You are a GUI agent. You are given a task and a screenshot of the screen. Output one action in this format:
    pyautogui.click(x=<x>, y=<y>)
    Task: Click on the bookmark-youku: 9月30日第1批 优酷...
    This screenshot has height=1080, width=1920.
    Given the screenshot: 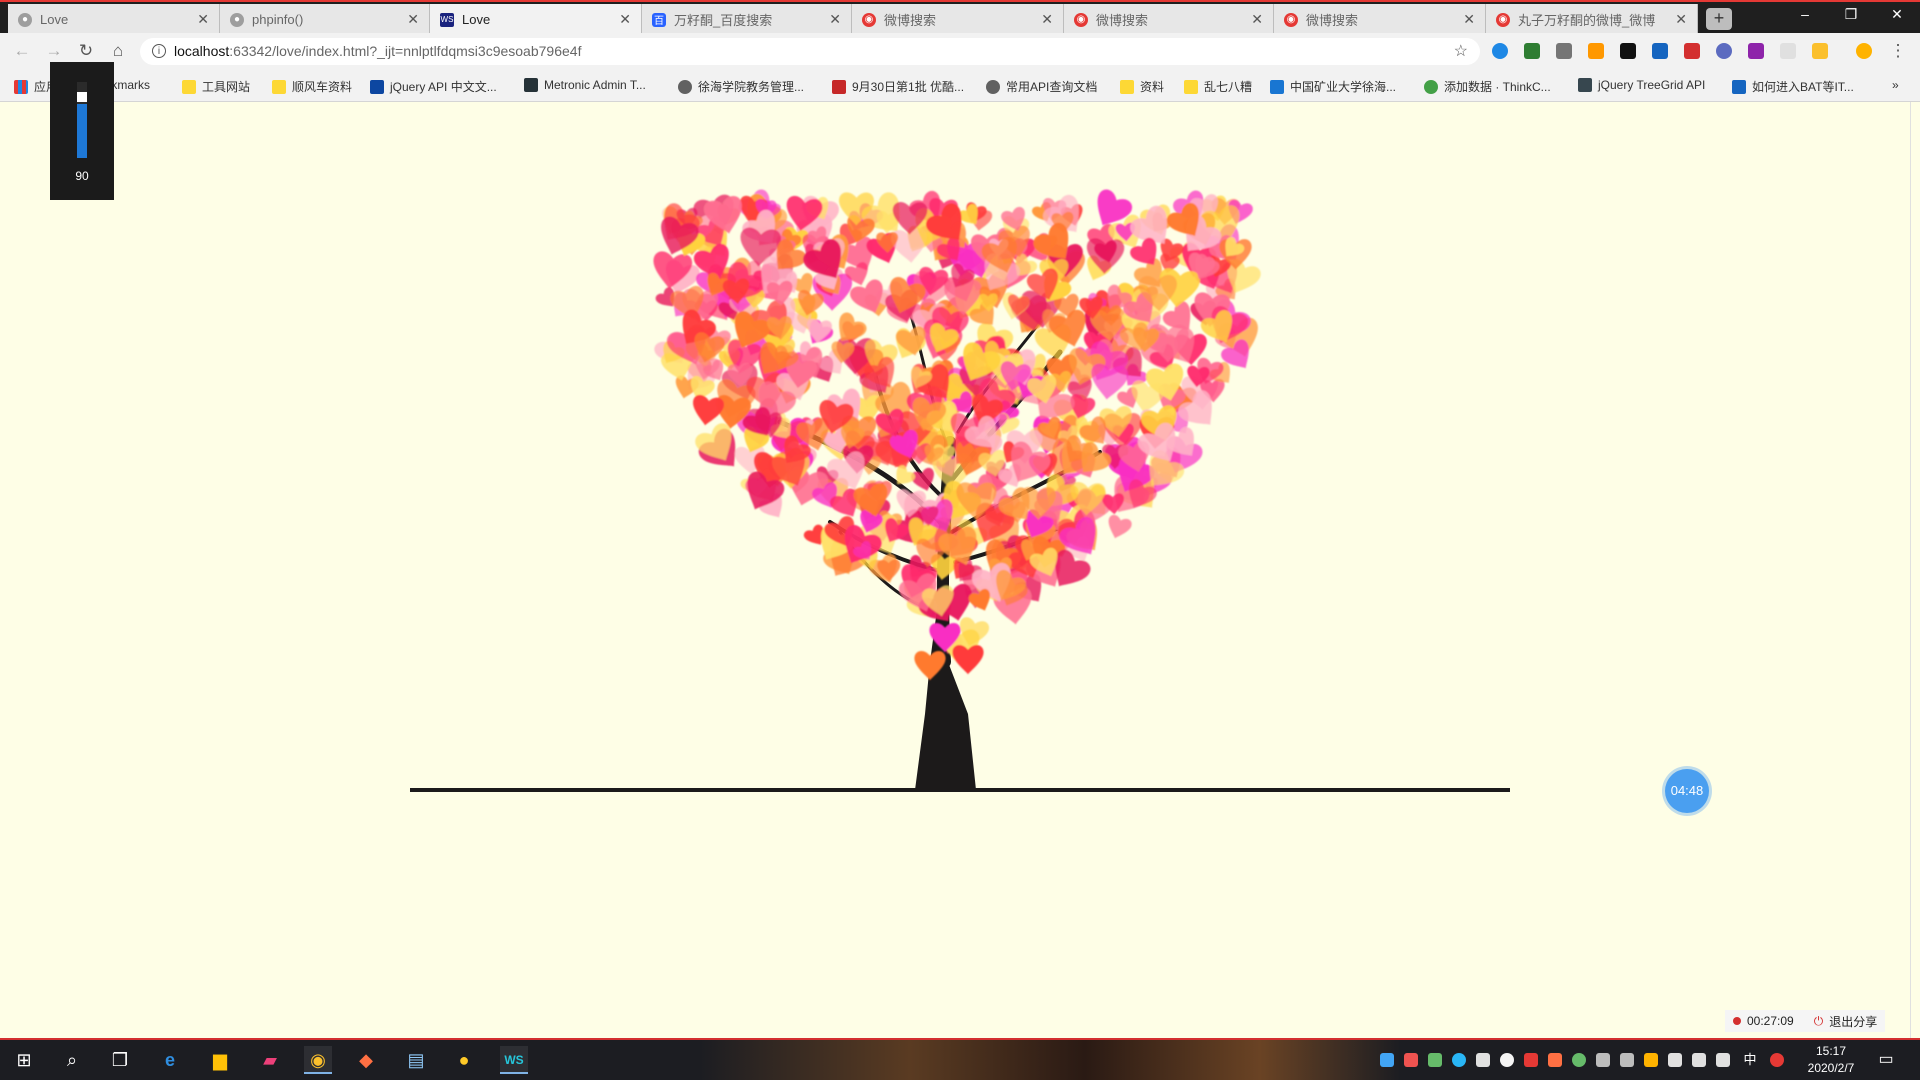 What is the action you would take?
    pyautogui.click(x=898, y=86)
    